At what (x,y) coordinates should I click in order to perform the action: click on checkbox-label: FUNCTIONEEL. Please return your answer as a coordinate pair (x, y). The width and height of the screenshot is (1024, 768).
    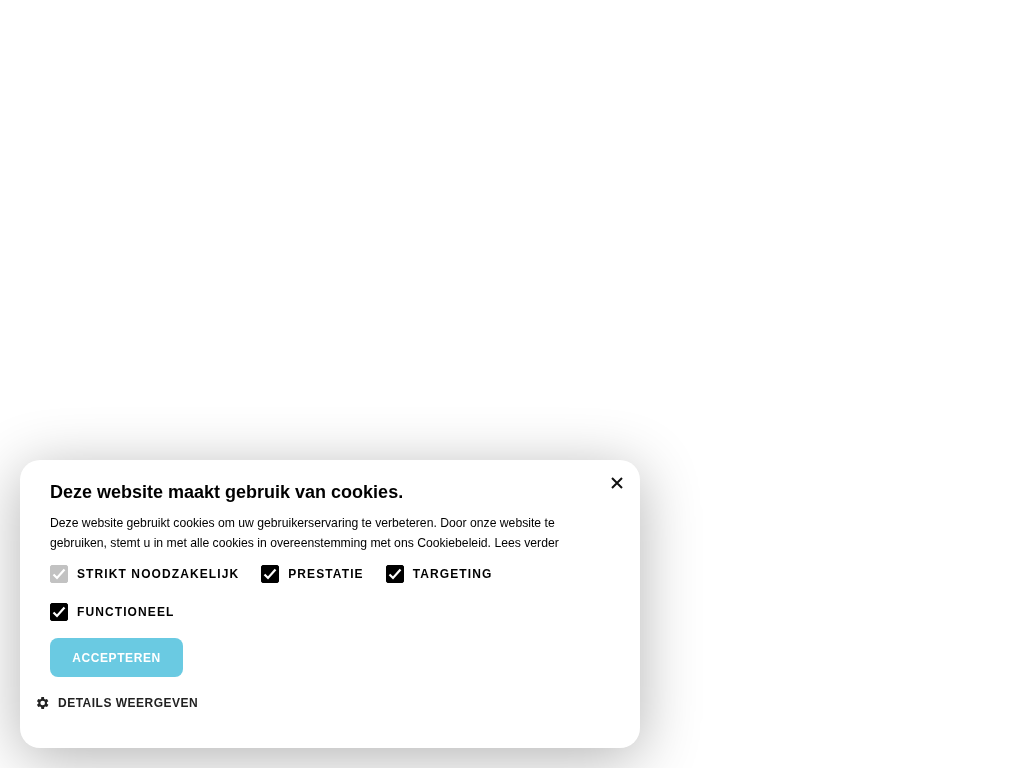
    Looking at the image, I should click on (126, 612).